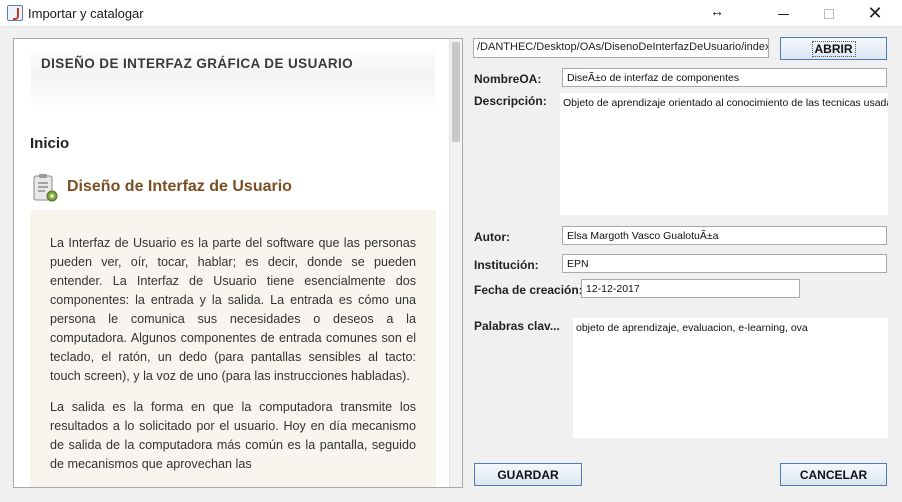  What do you see at coordinates (528, 474) in the screenshot?
I see `save-button: GUARDAR` at bounding box center [528, 474].